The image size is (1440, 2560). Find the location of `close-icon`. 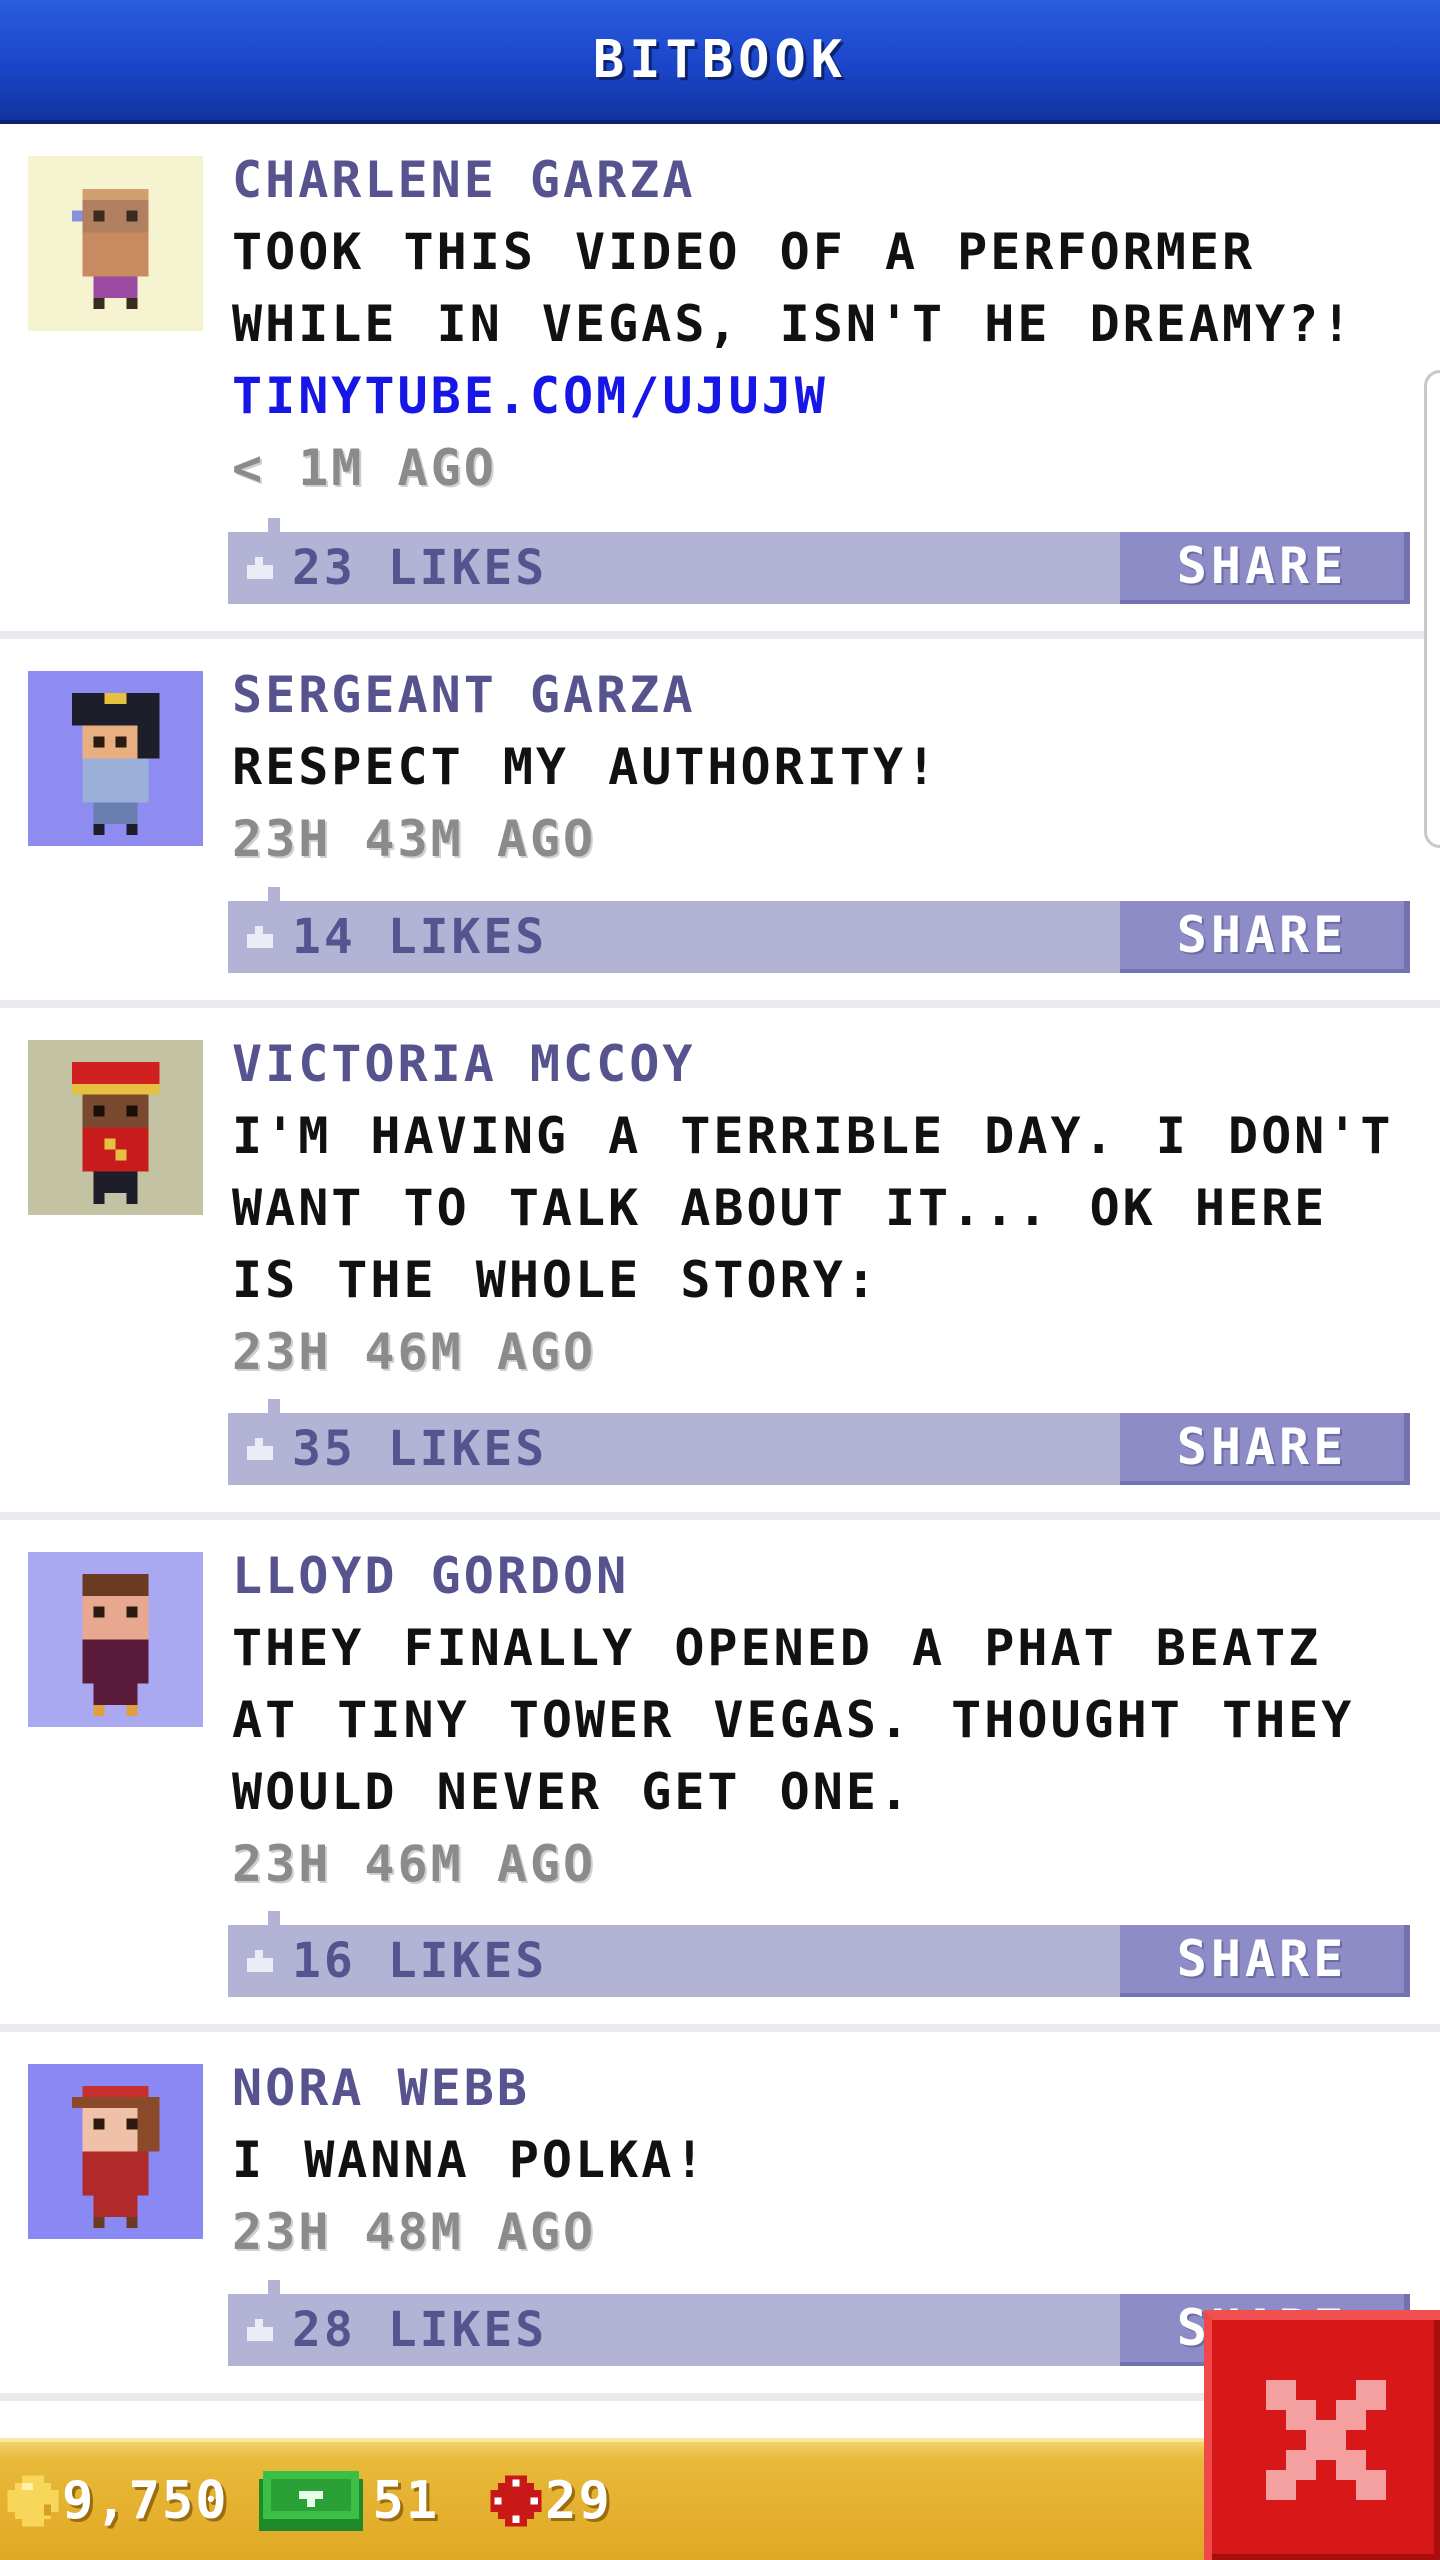

close-icon is located at coordinates (1326, 2440).